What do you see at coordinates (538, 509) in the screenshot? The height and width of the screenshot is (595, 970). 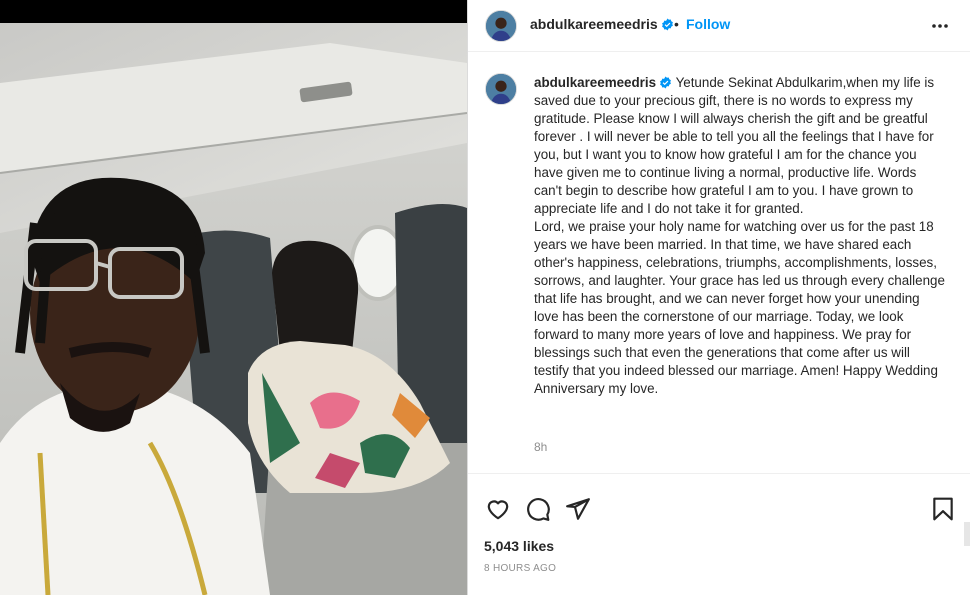 I see `comment-icon` at bounding box center [538, 509].